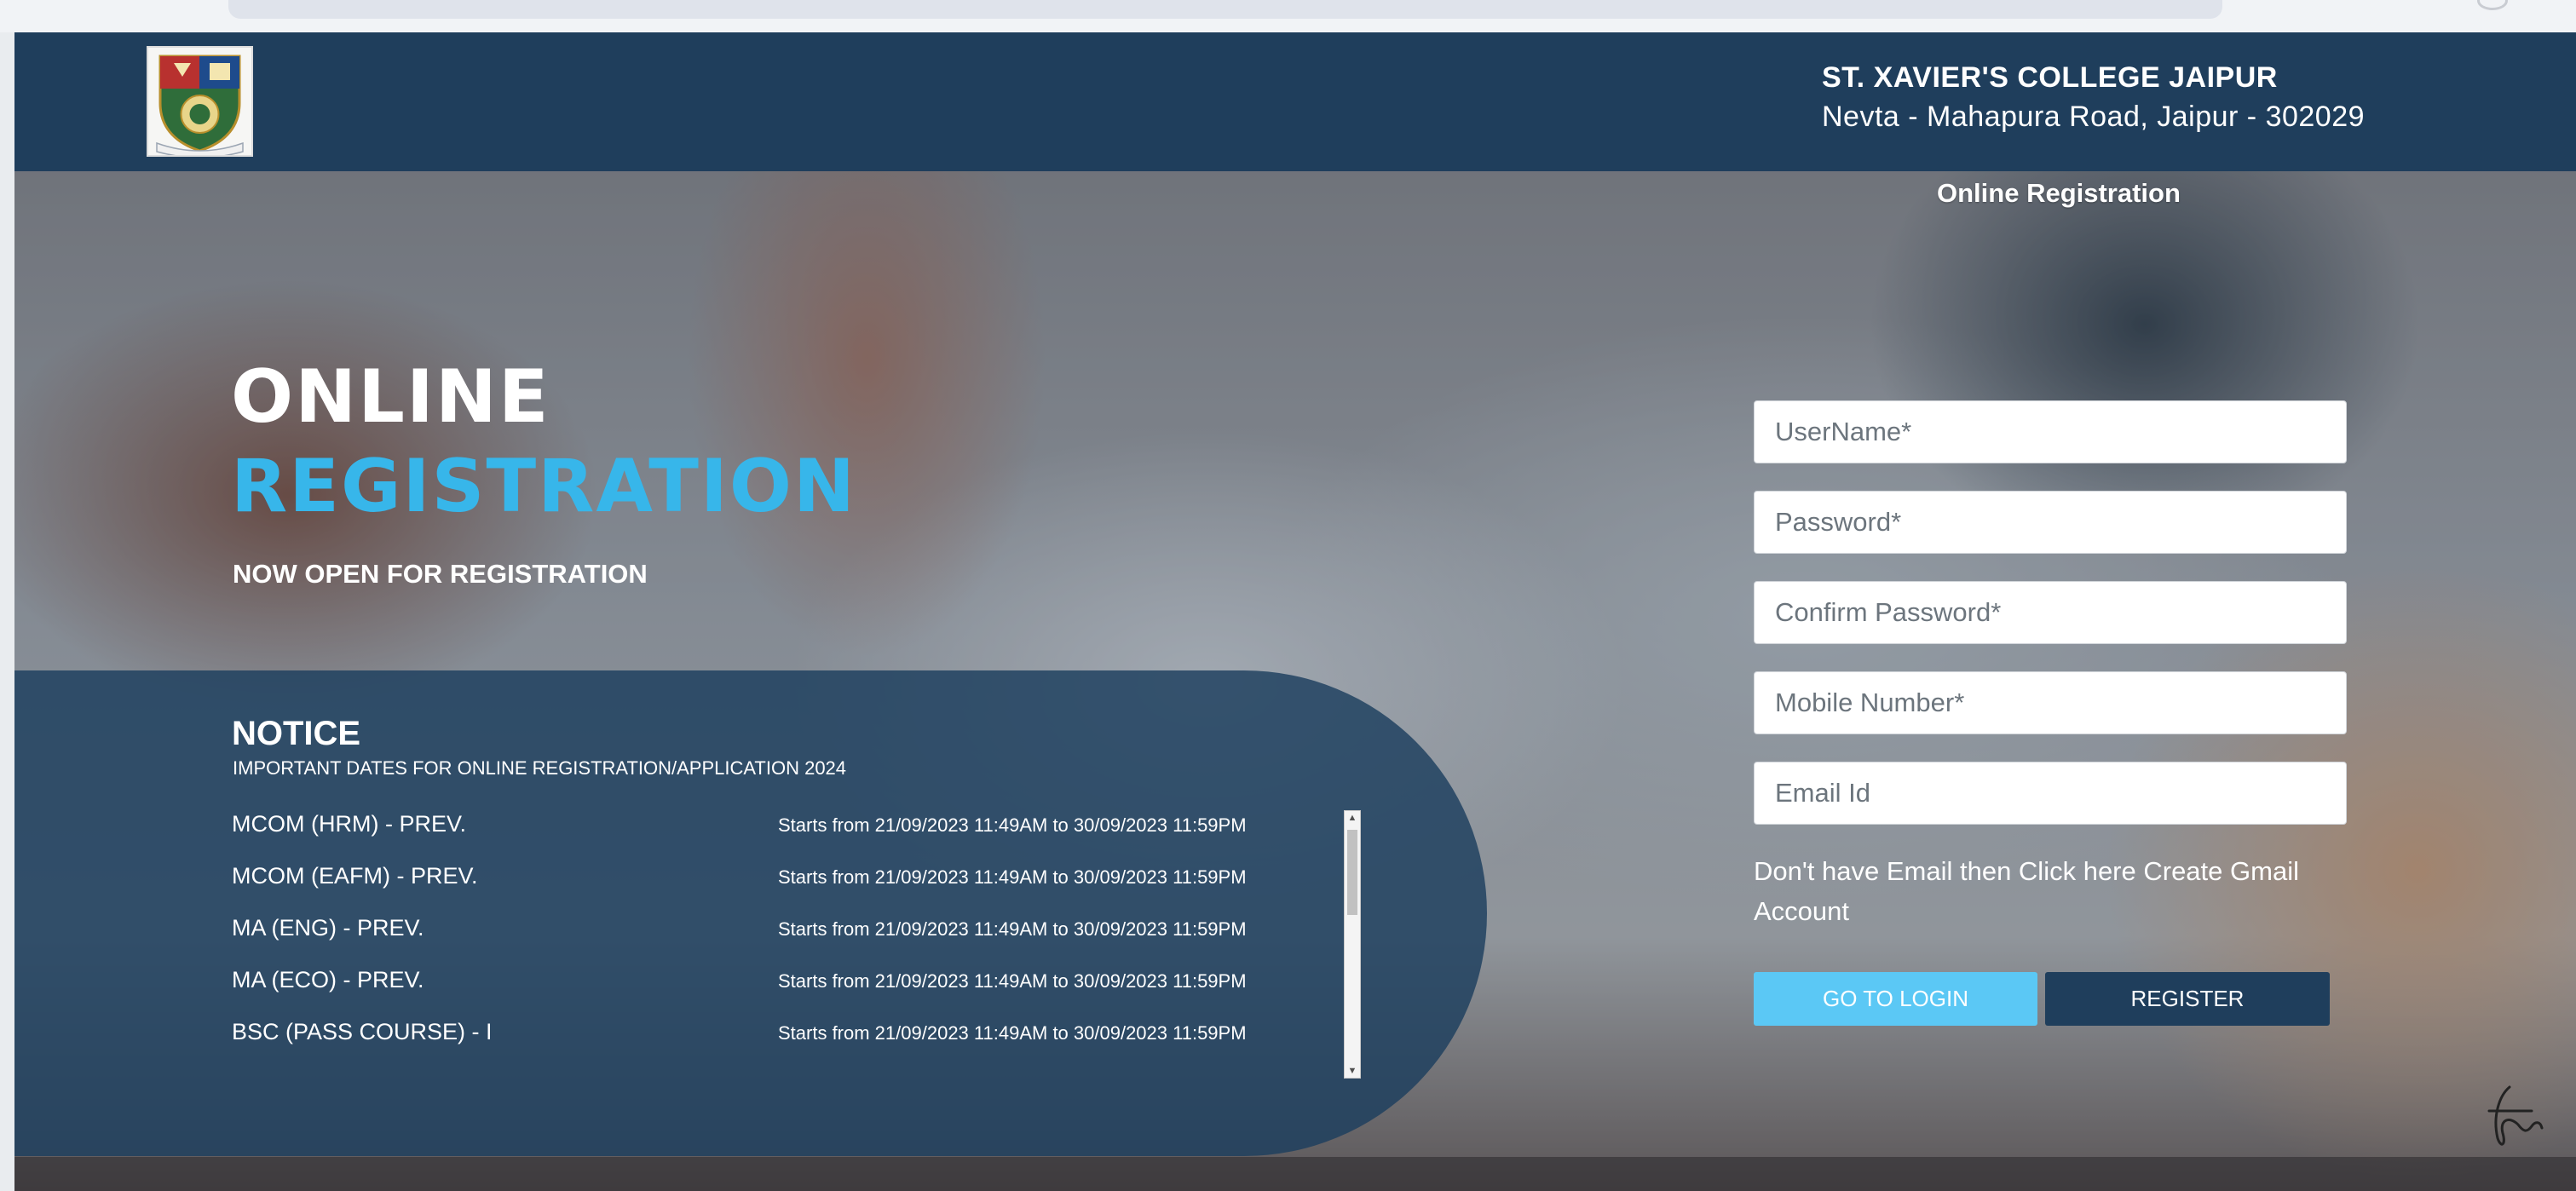  Describe the element at coordinates (2187, 999) in the screenshot. I see `register-button: REGISTER` at that location.